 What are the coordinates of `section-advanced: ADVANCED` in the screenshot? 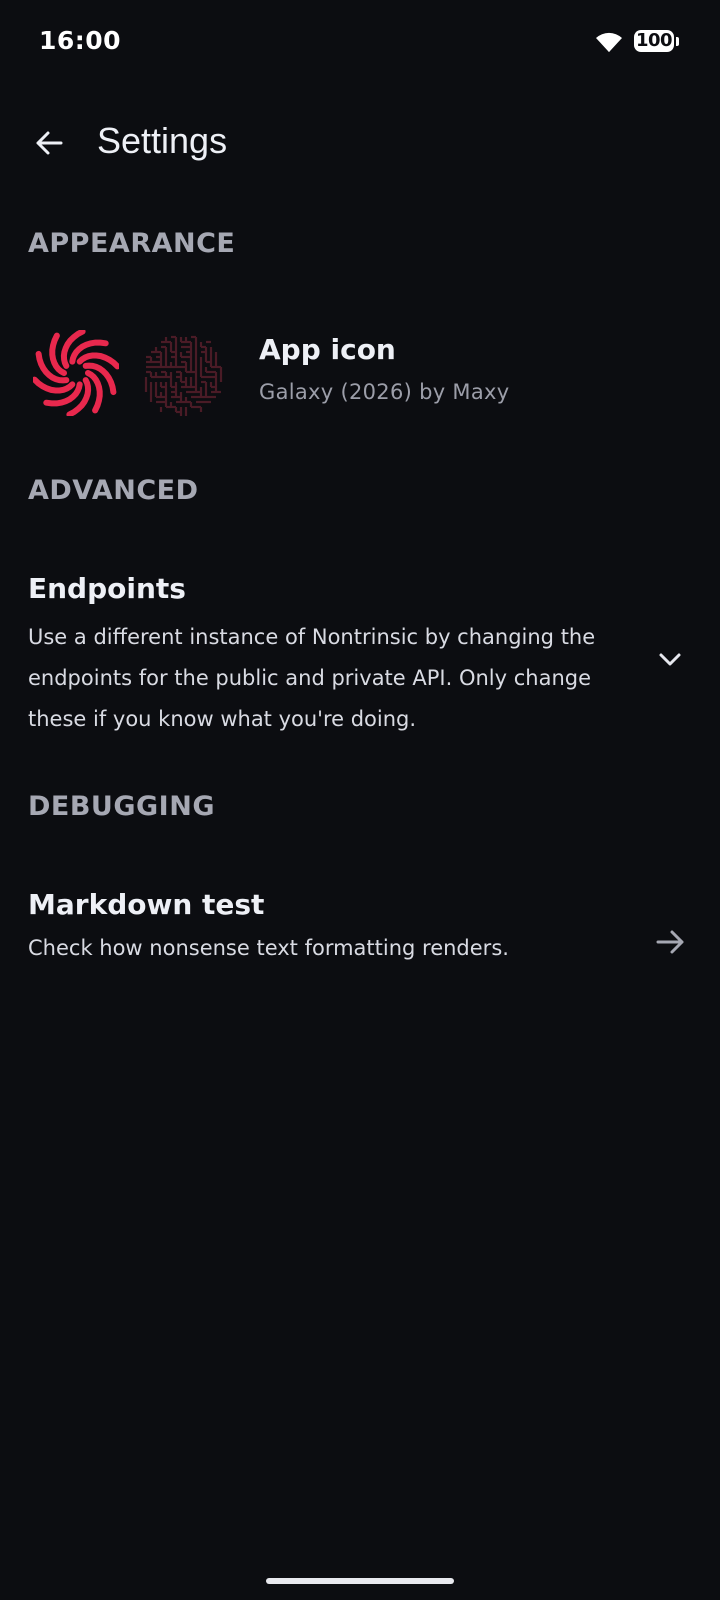 It's located at (113, 490).